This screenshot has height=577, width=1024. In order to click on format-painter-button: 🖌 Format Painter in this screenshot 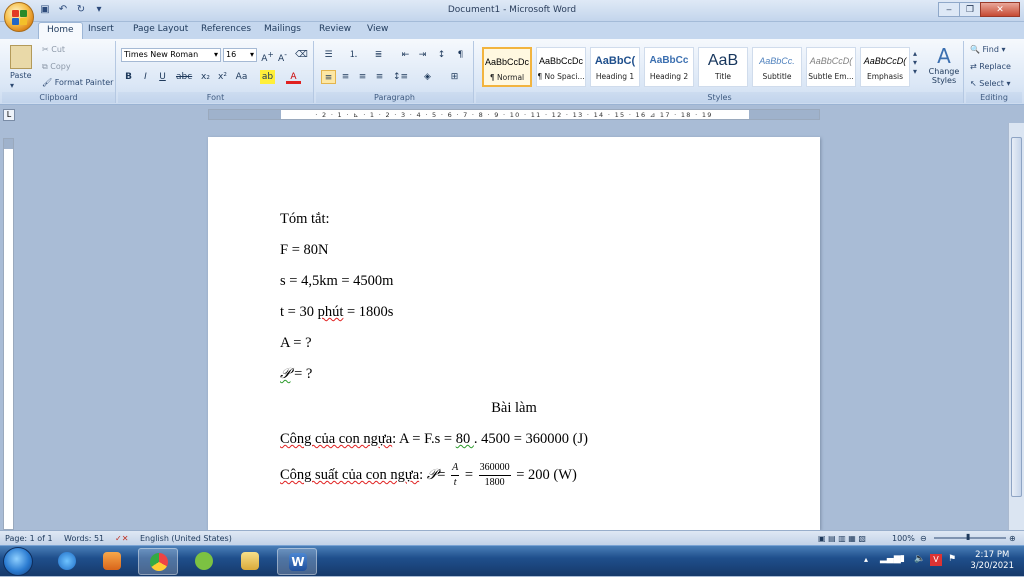, I will do `click(77, 82)`.